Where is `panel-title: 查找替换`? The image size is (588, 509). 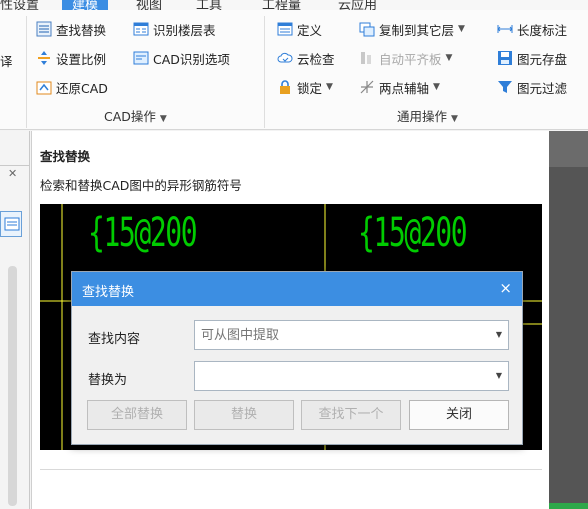
panel-title: 查找替换 is located at coordinates (65, 156).